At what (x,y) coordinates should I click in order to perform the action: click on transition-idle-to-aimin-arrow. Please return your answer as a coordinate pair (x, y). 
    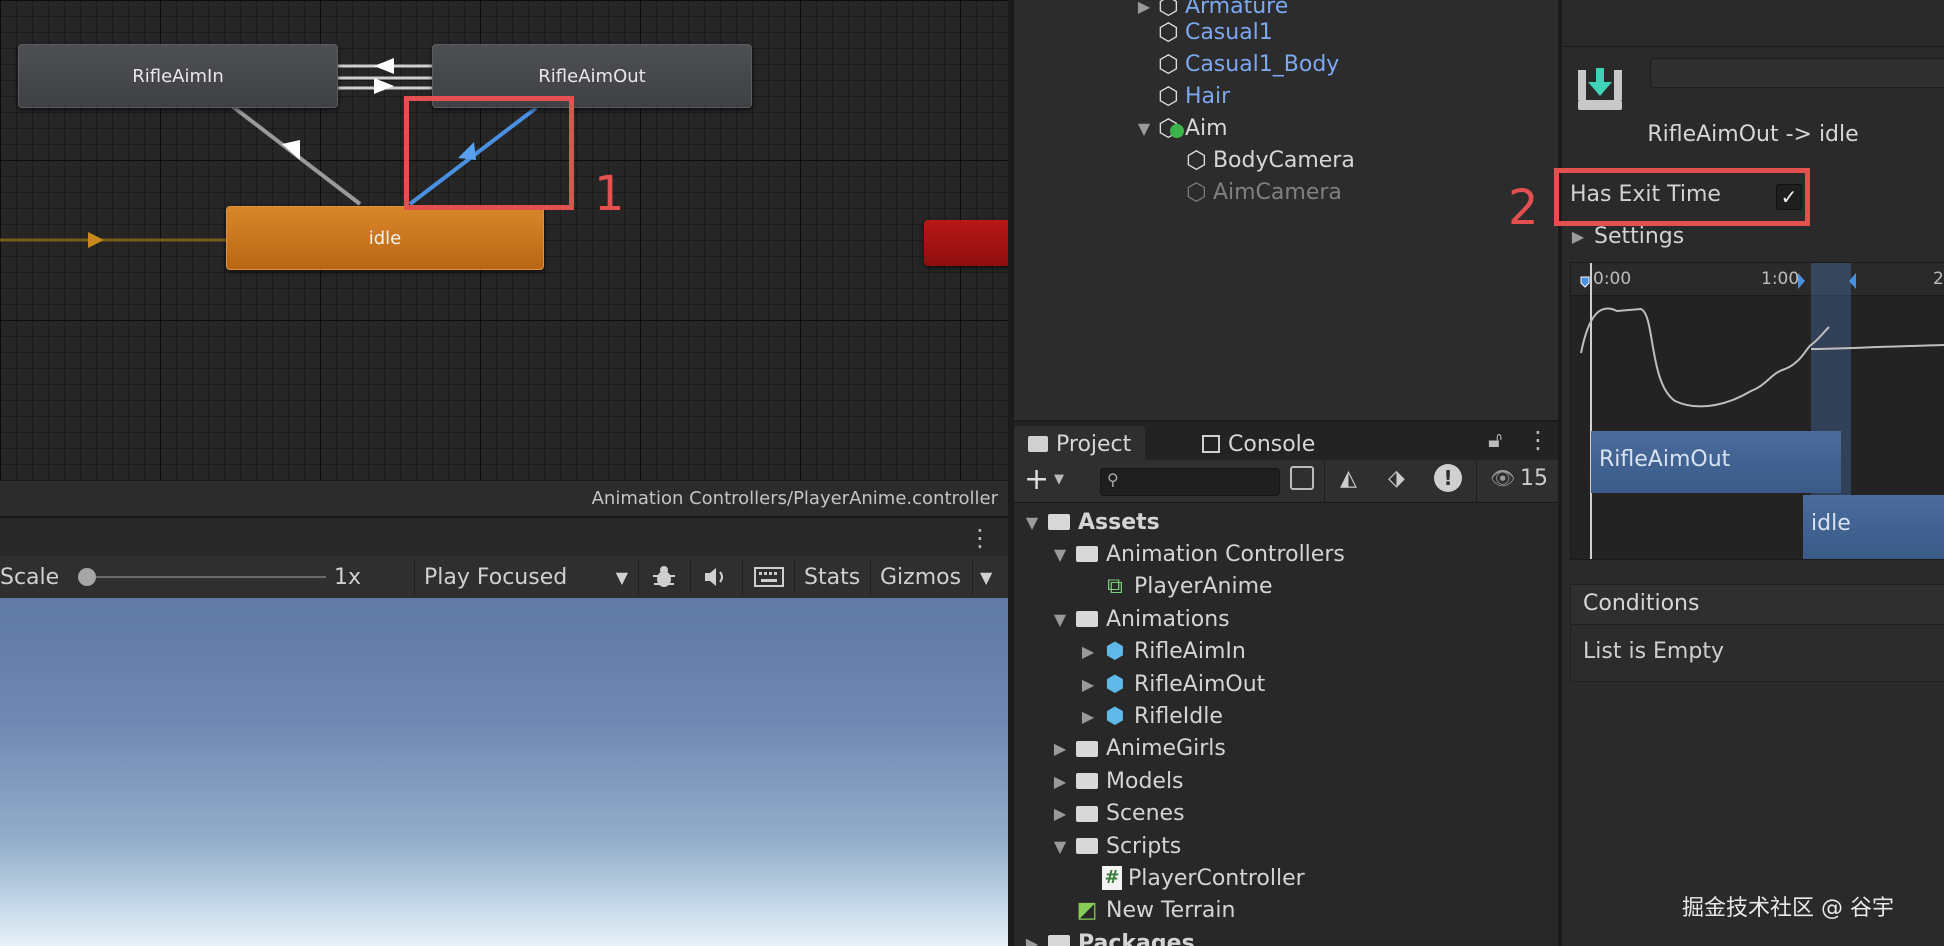
    Looking at the image, I should click on (291, 150).